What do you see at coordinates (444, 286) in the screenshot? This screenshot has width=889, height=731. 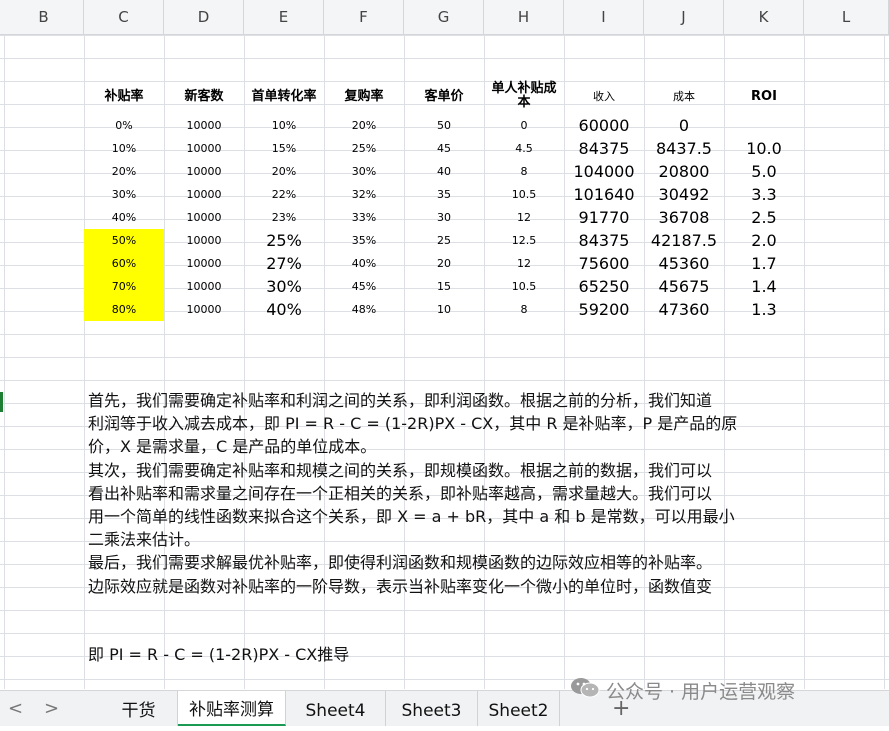 I see `cell-avg-order-value: 15` at bounding box center [444, 286].